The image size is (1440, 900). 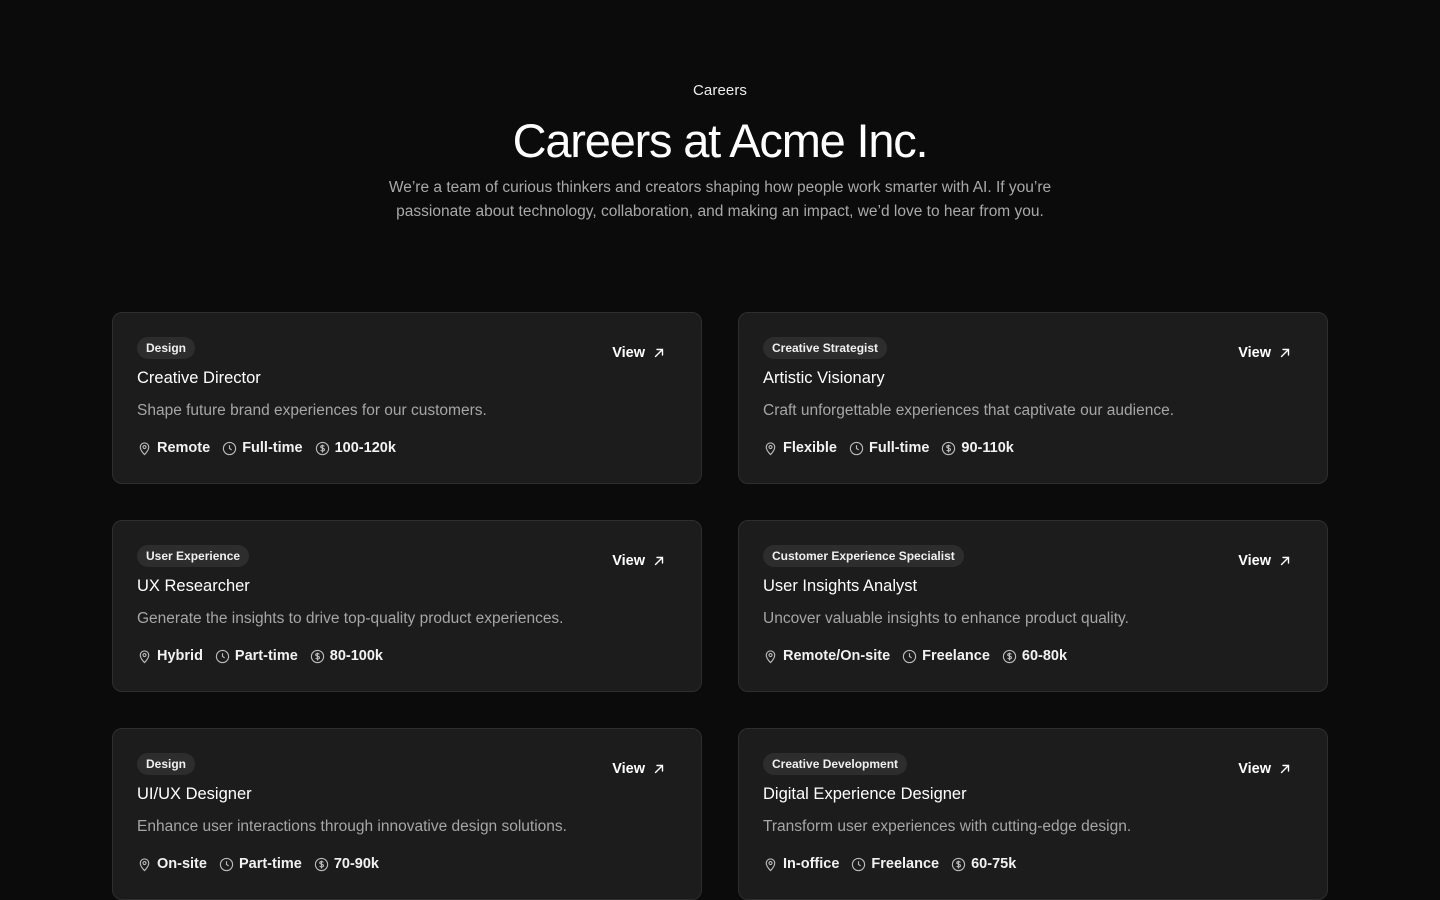 I want to click on job-category-badge: Customer Experience Specialist, so click(x=863, y=556).